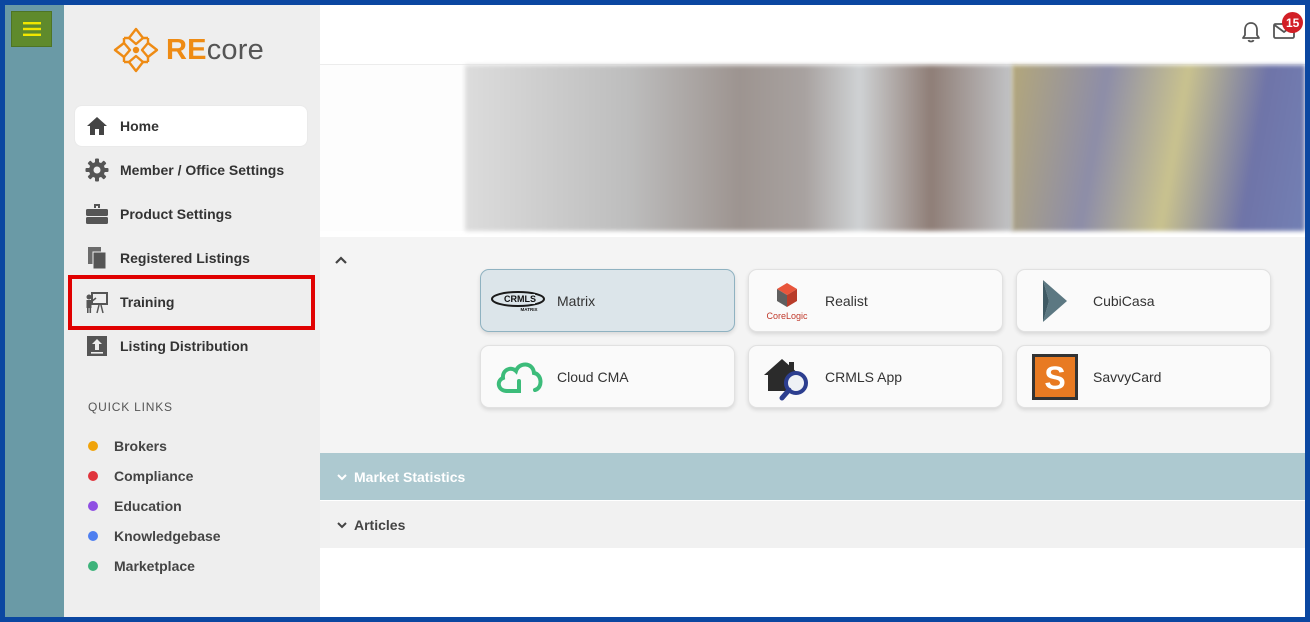  Describe the element at coordinates (529, 309) in the screenshot. I see `svg-text: MATRIX` at that location.